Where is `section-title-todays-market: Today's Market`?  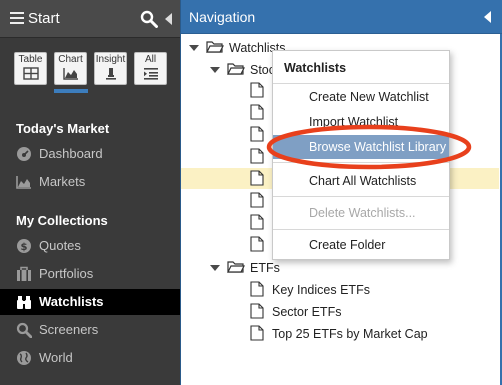
section-title-todays-market: Today's Market is located at coordinates (63, 128).